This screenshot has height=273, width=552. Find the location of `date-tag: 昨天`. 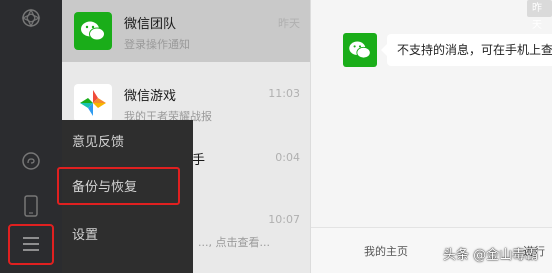

date-tag: 昨天 is located at coordinates (539, 15).